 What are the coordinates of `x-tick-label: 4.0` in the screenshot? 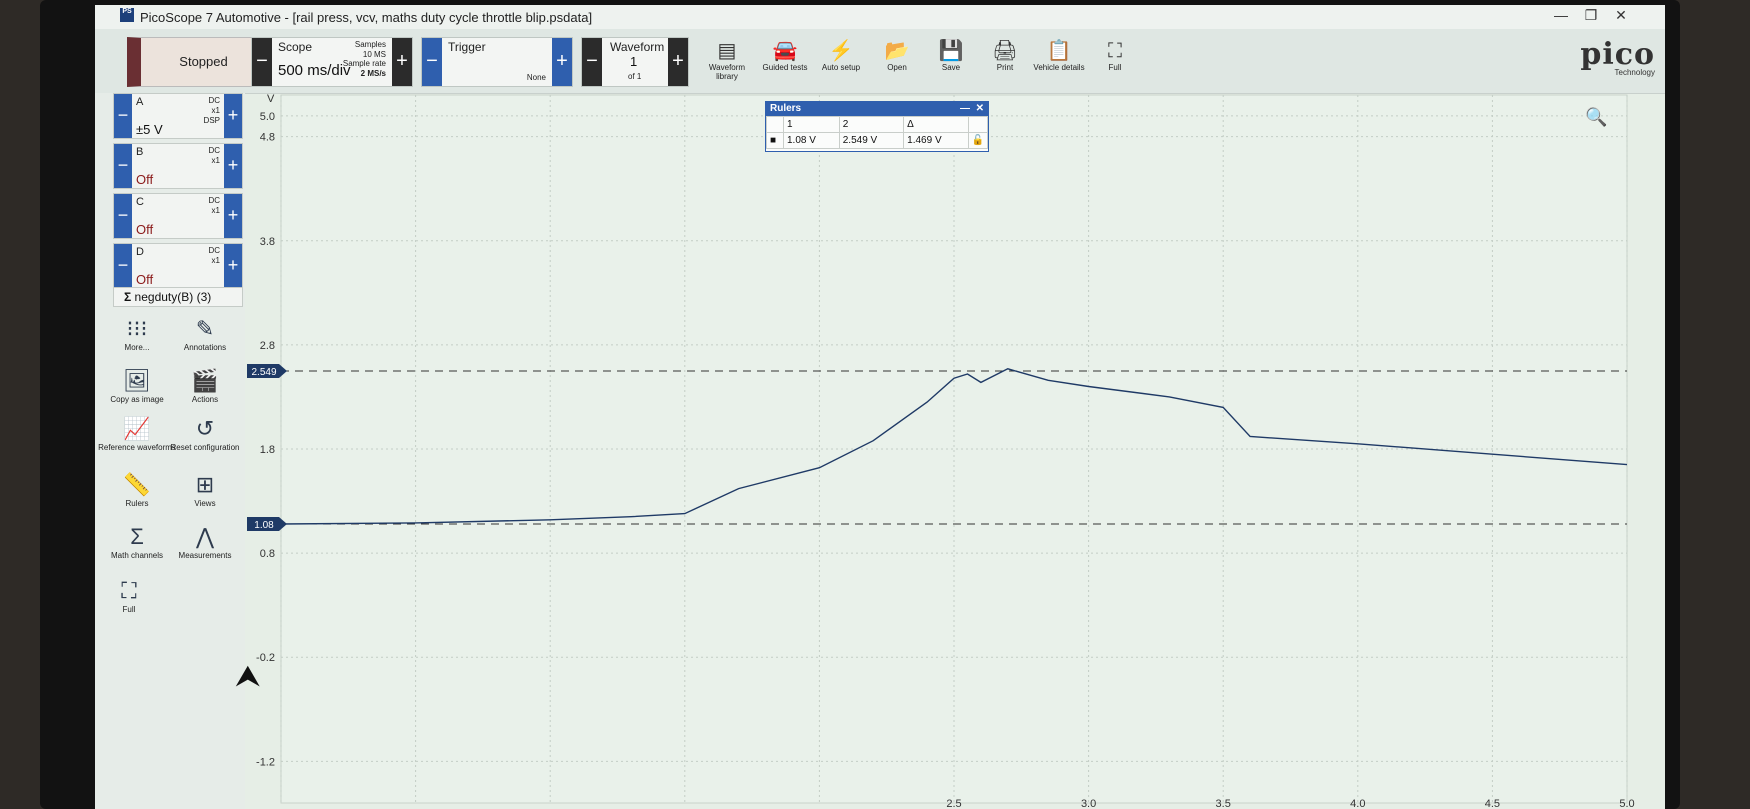 It's located at (1357, 803).